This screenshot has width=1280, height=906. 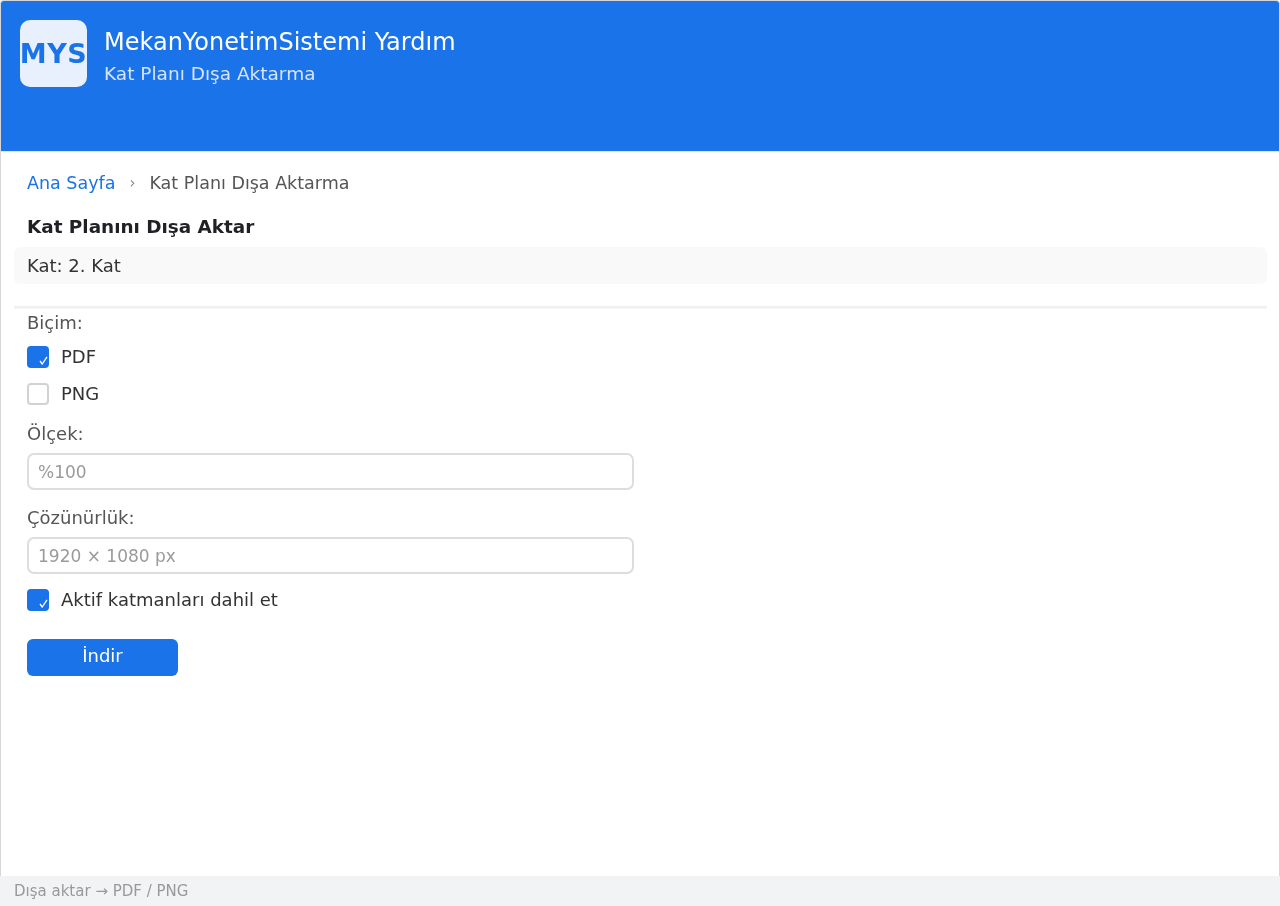 What do you see at coordinates (55, 434) in the screenshot?
I see `field-label: Ölçek:` at bounding box center [55, 434].